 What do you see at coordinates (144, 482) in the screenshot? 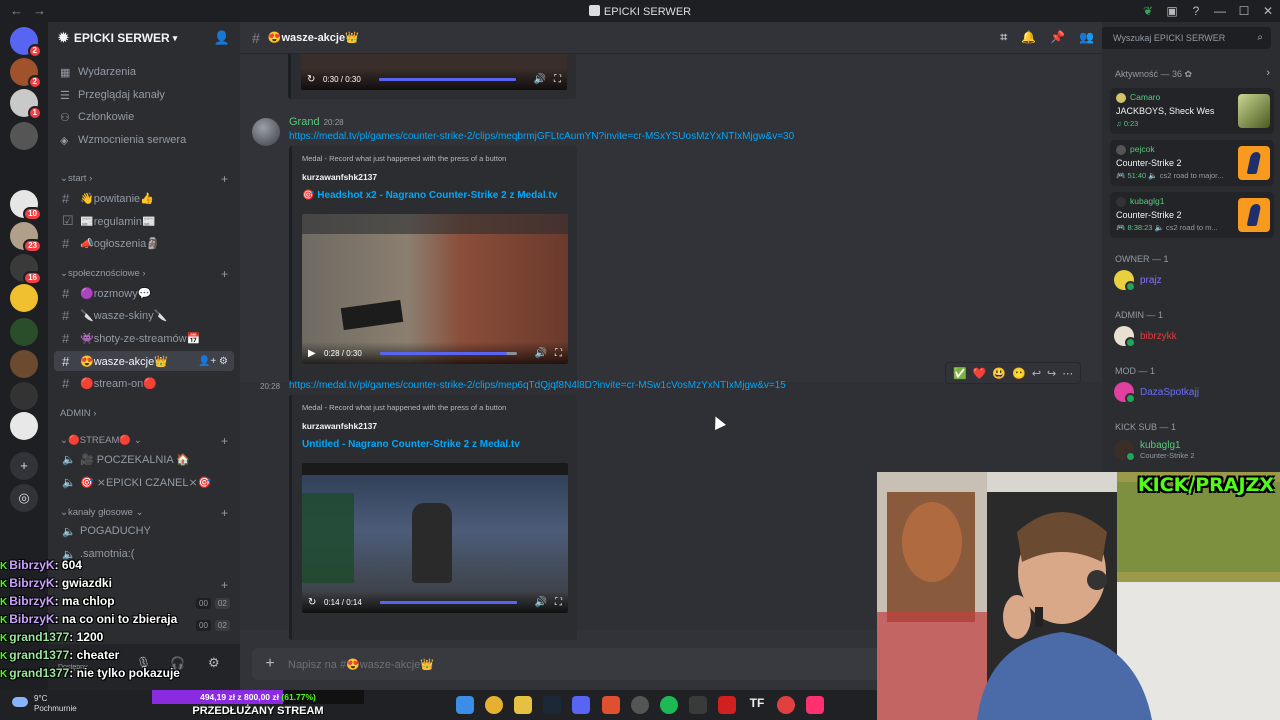
I see `voice-channel-epicki-czanel: 🔈 🎯 ⨯EPICKI CZANEL⨯🎯` at bounding box center [144, 482].